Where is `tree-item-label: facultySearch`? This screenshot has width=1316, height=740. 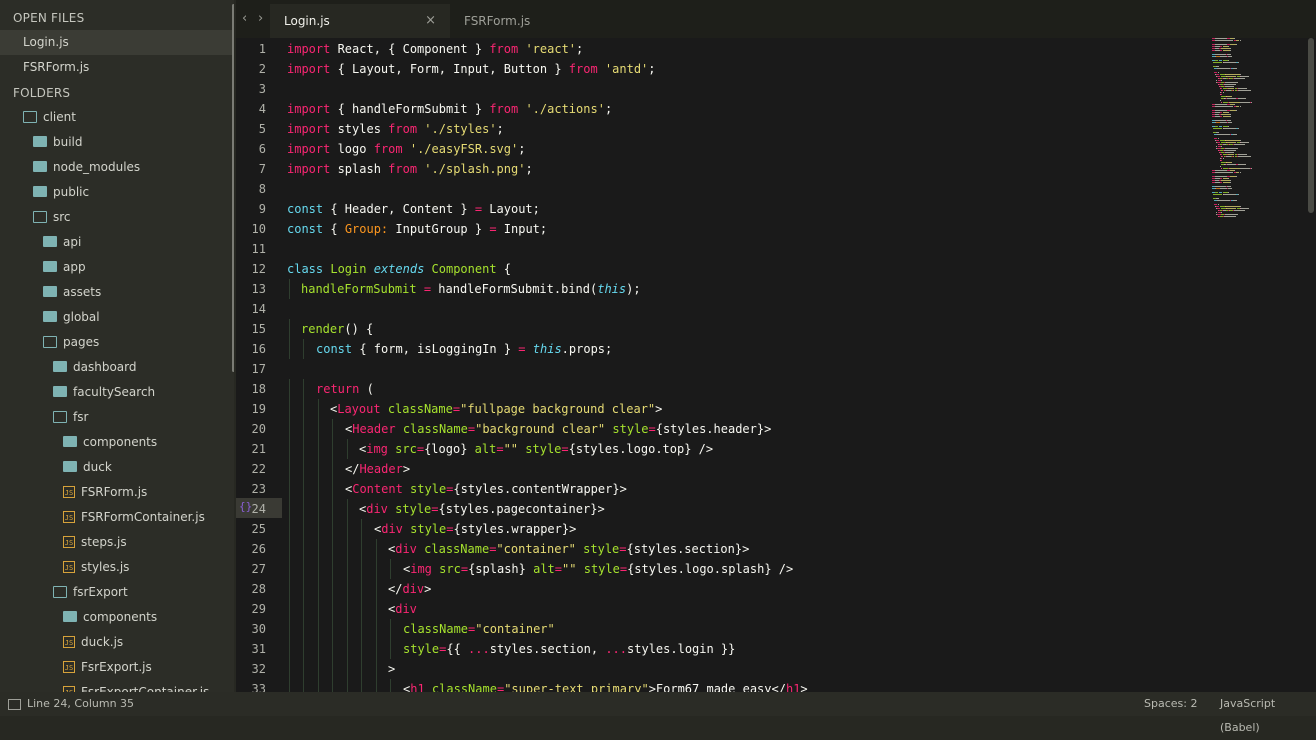
tree-item-label: facultySearch is located at coordinates (114, 392).